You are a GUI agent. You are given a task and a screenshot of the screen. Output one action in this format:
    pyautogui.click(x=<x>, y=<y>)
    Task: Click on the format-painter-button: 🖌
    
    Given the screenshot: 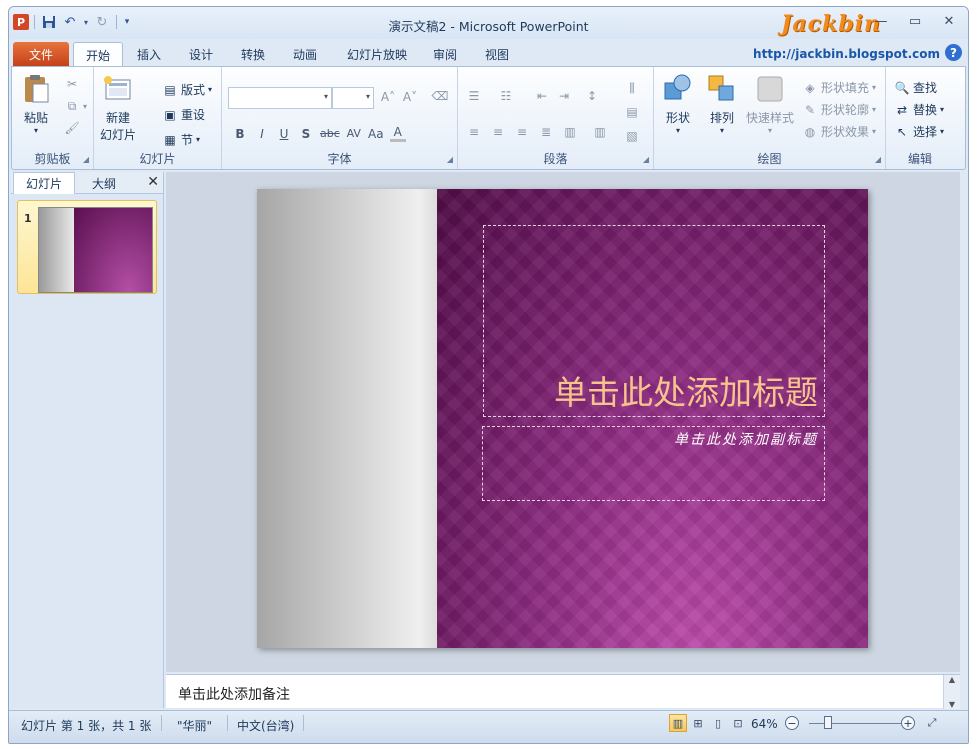 What is the action you would take?
    pyautogui.click(x=72, y=128)
    